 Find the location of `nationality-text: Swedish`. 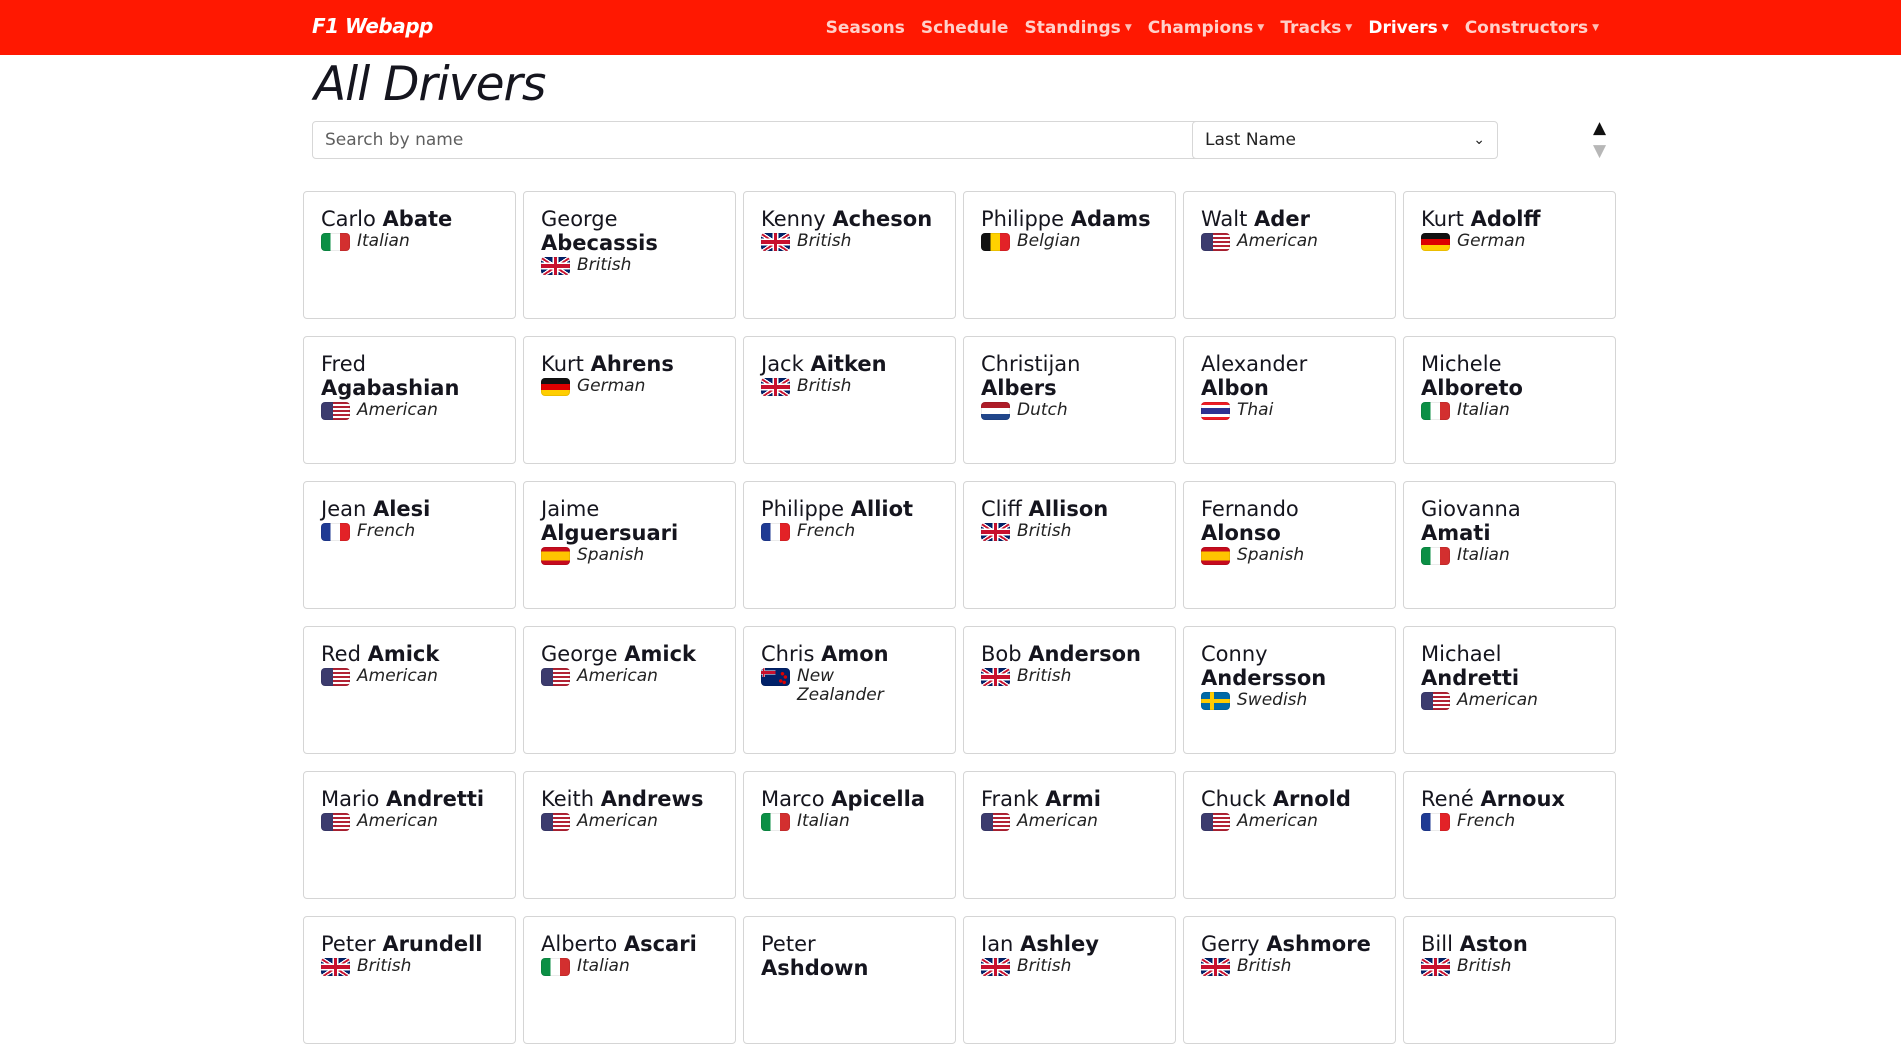

nationality-text: Swedish is located at coordinates (1272, 700).